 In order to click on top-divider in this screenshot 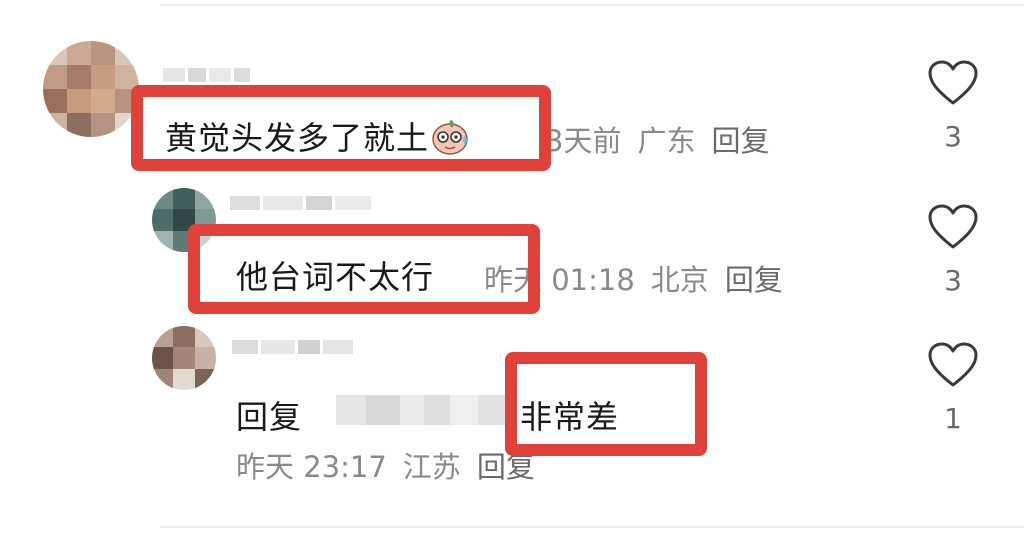, I will do `click(592, 5)`.